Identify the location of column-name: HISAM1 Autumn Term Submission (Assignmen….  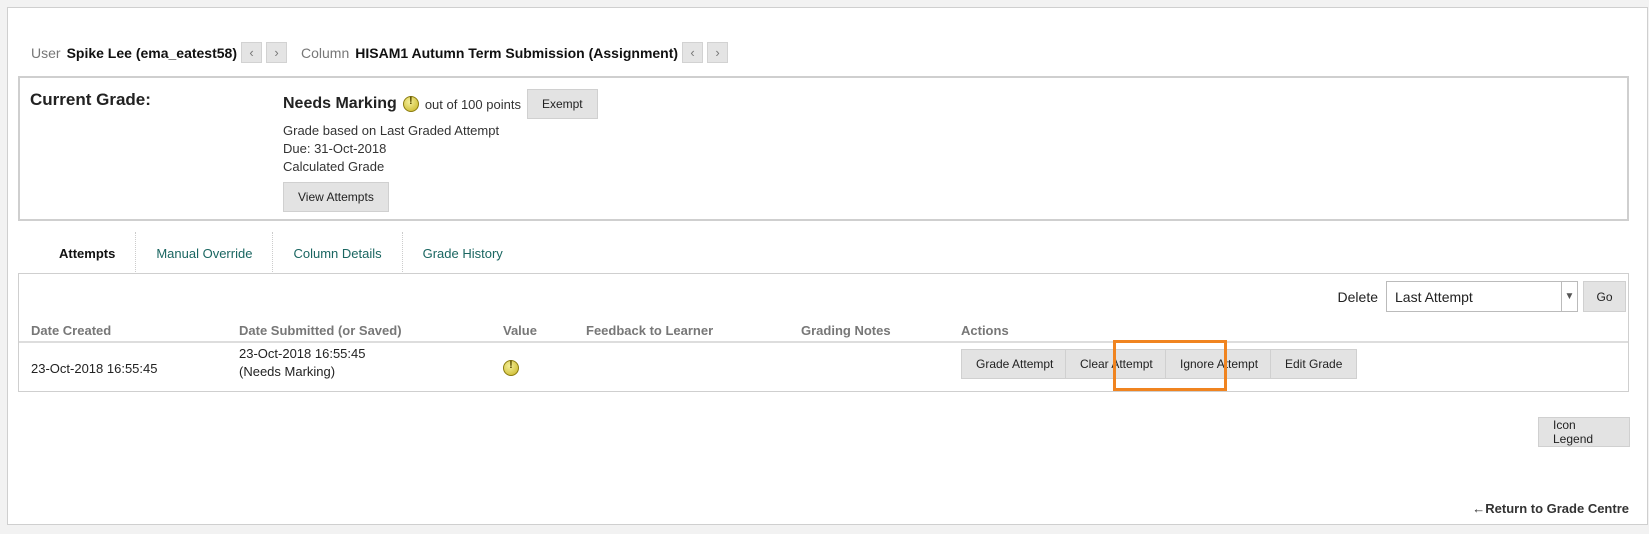
(517, 52).